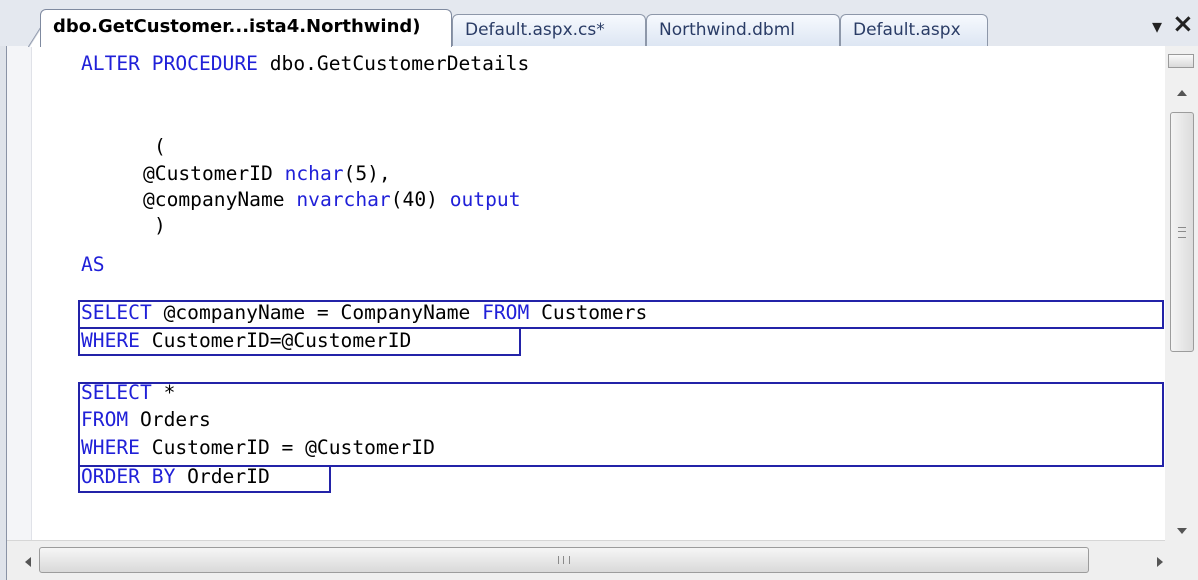 Image resolution: width=1198 pixels, height=580 pixels. Describe the element at coordinates (420, 199) in the screenshot. I see `sql-text: (40)` at that location.